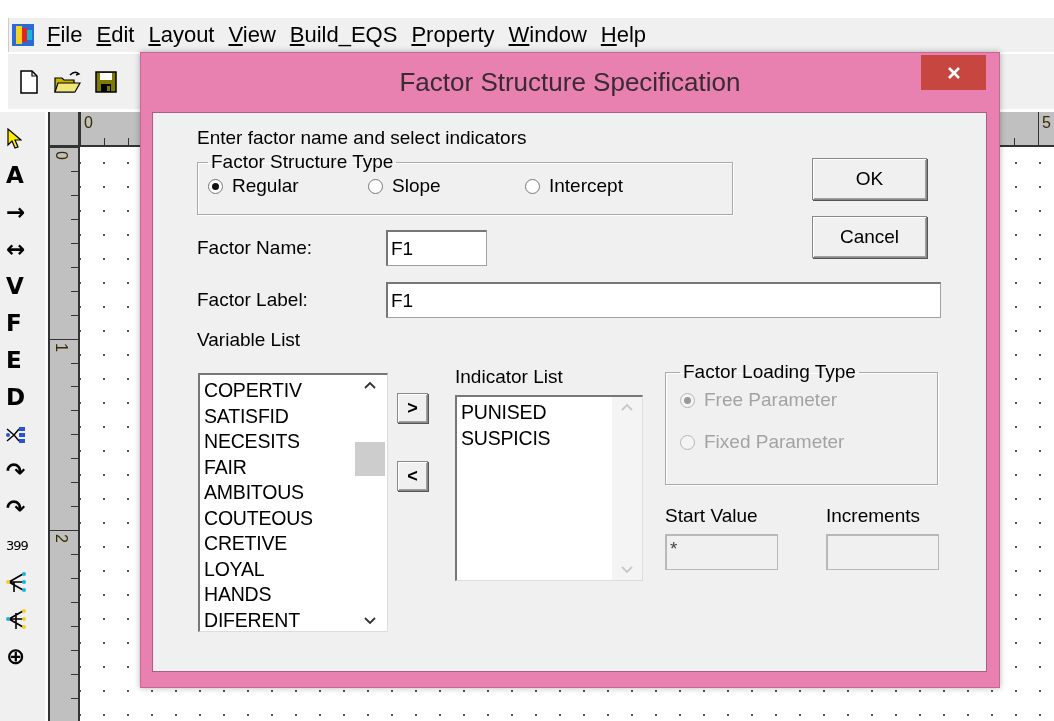 The width and height of the screenshot is (1054, 721). I want to click on list-label: Variable List, so click(249, 340).